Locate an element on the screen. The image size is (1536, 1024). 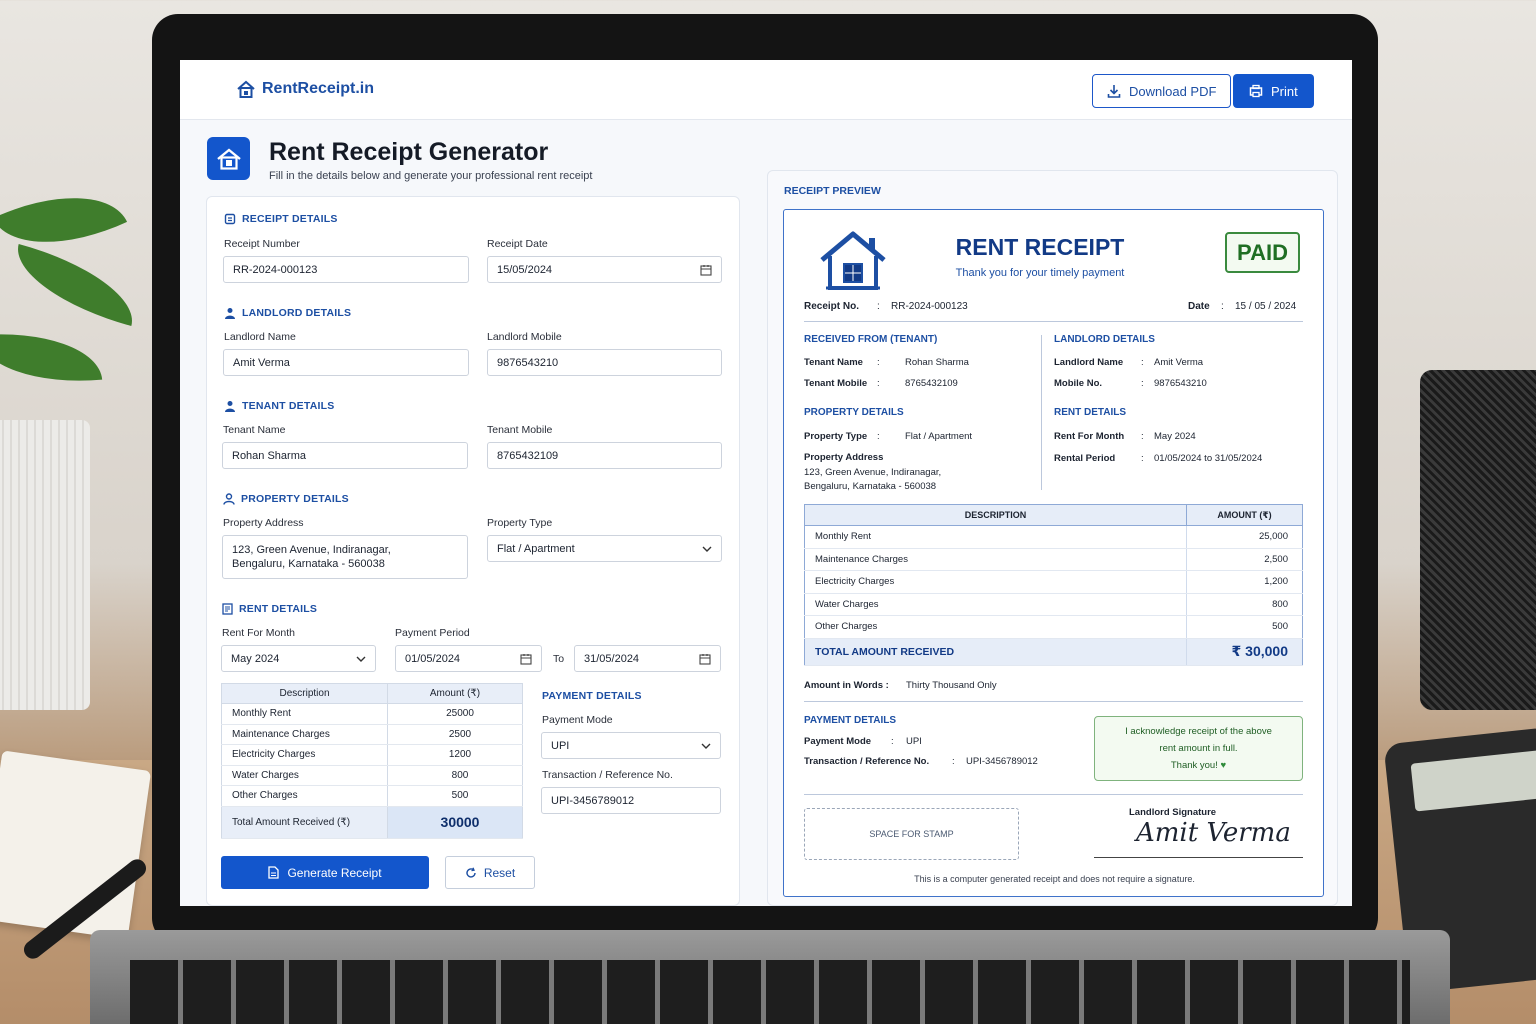
tenant-section: RECEIVED FROM (TENANT) is located at coordinates (871, 339).